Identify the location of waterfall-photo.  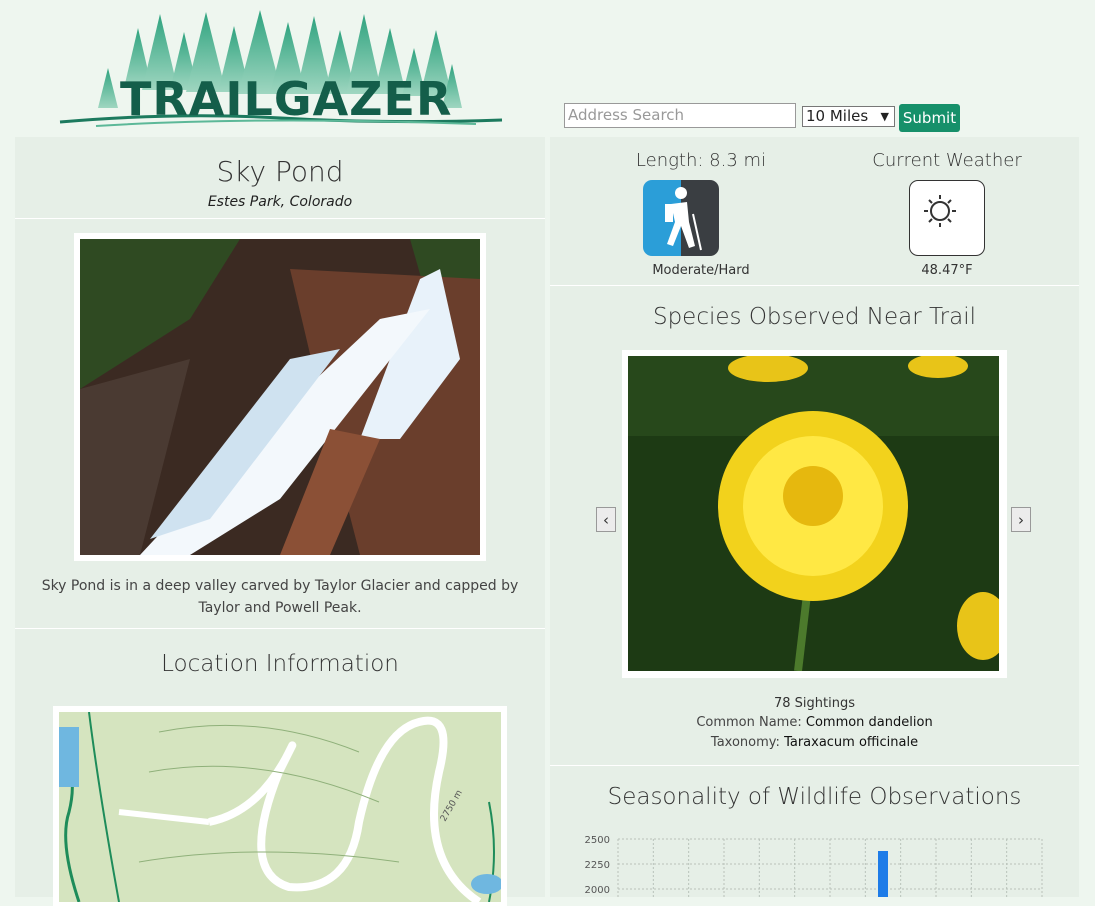
(280, 397).